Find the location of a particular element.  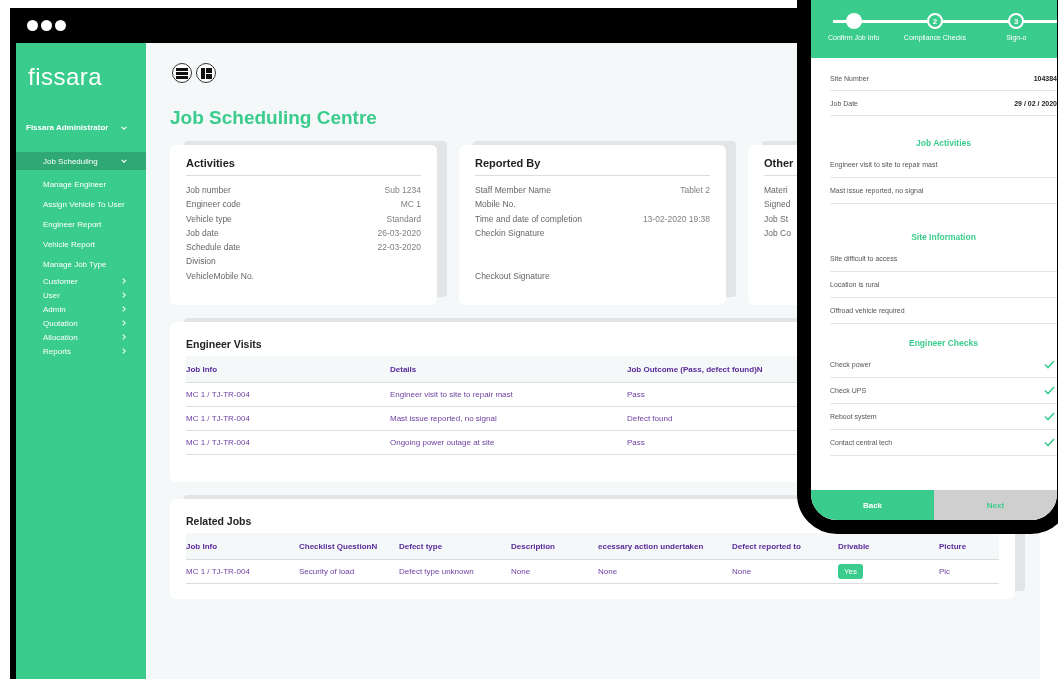

column-header: Details is located at coordinates (404, 369).